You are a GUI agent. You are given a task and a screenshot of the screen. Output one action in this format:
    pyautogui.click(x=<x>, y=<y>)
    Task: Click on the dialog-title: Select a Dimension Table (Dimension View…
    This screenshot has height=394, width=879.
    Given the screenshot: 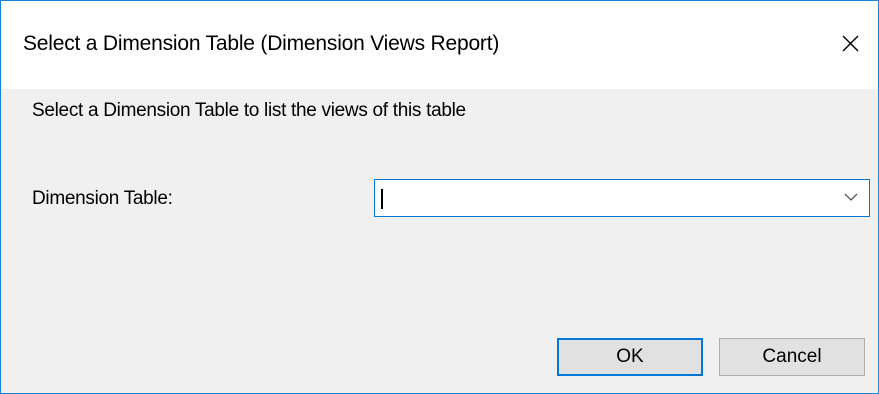 What is the action you would take?
    pyautogui.click(x=261, y=43)
    